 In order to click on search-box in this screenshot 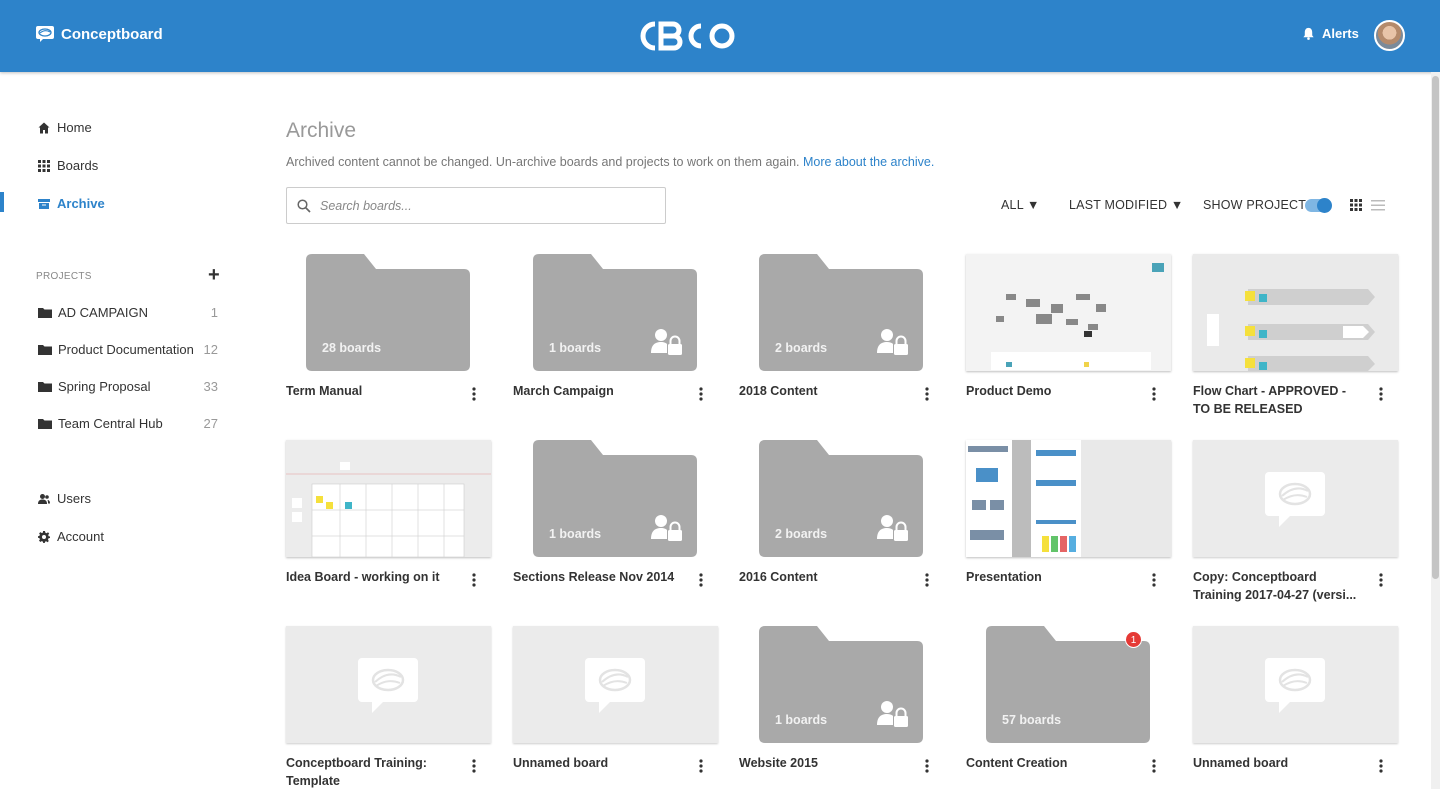, I will do `click(476, 205)`.